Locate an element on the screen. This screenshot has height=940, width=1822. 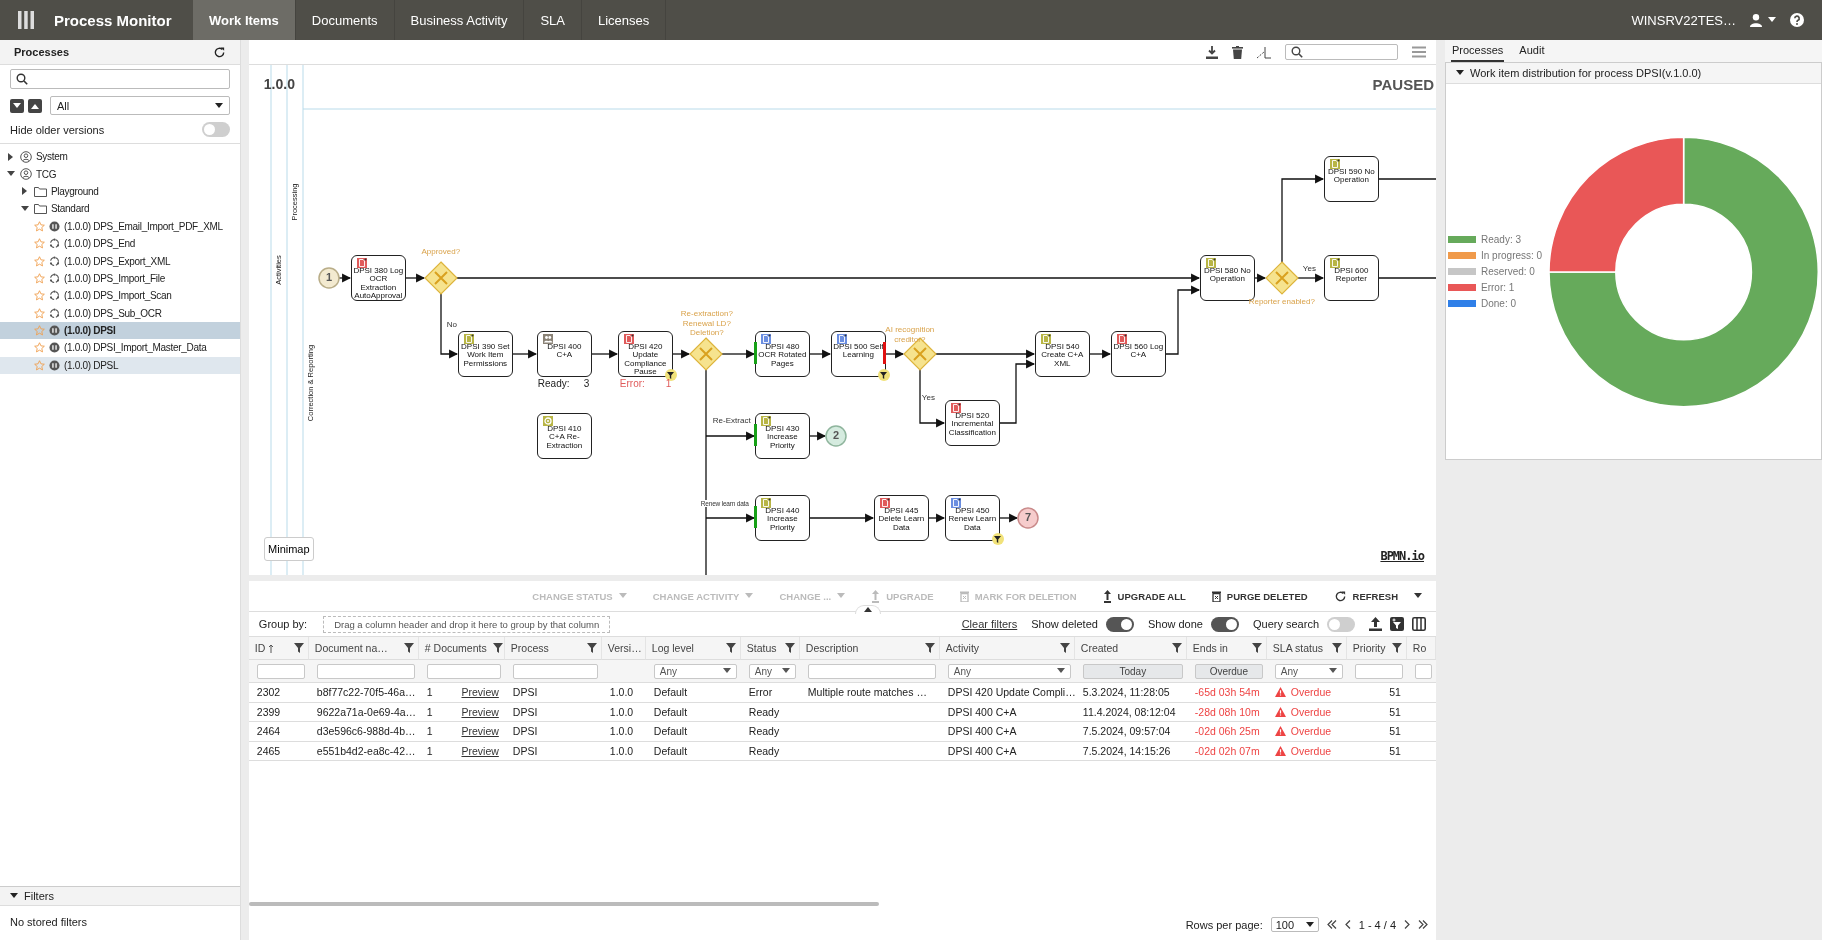
task-node: DPSI 445 Delete Learn Data is located at coordinates (901, 518).